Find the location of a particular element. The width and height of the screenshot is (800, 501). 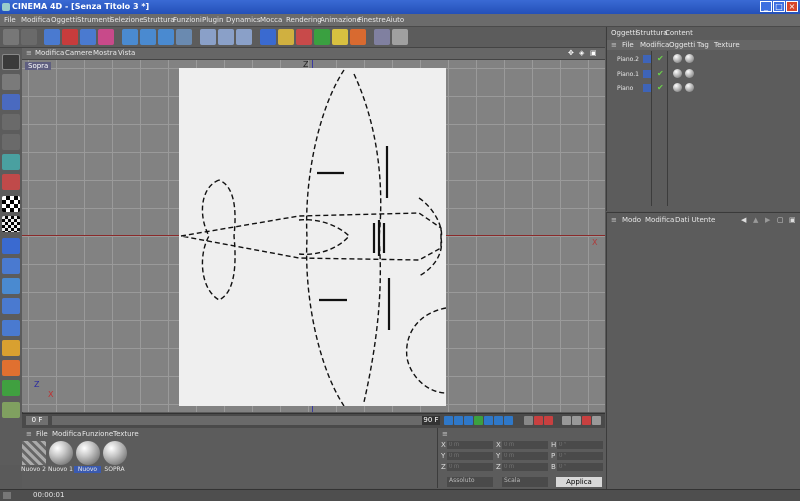

deformer-icon is located at coordinates (340, 37).